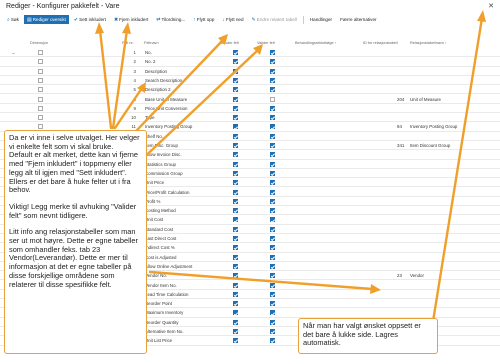  What do you see at coordinates (39, 43) in the screenshot?
I see `col-dimension: Dimensjon` at bounding box center [39, 43].